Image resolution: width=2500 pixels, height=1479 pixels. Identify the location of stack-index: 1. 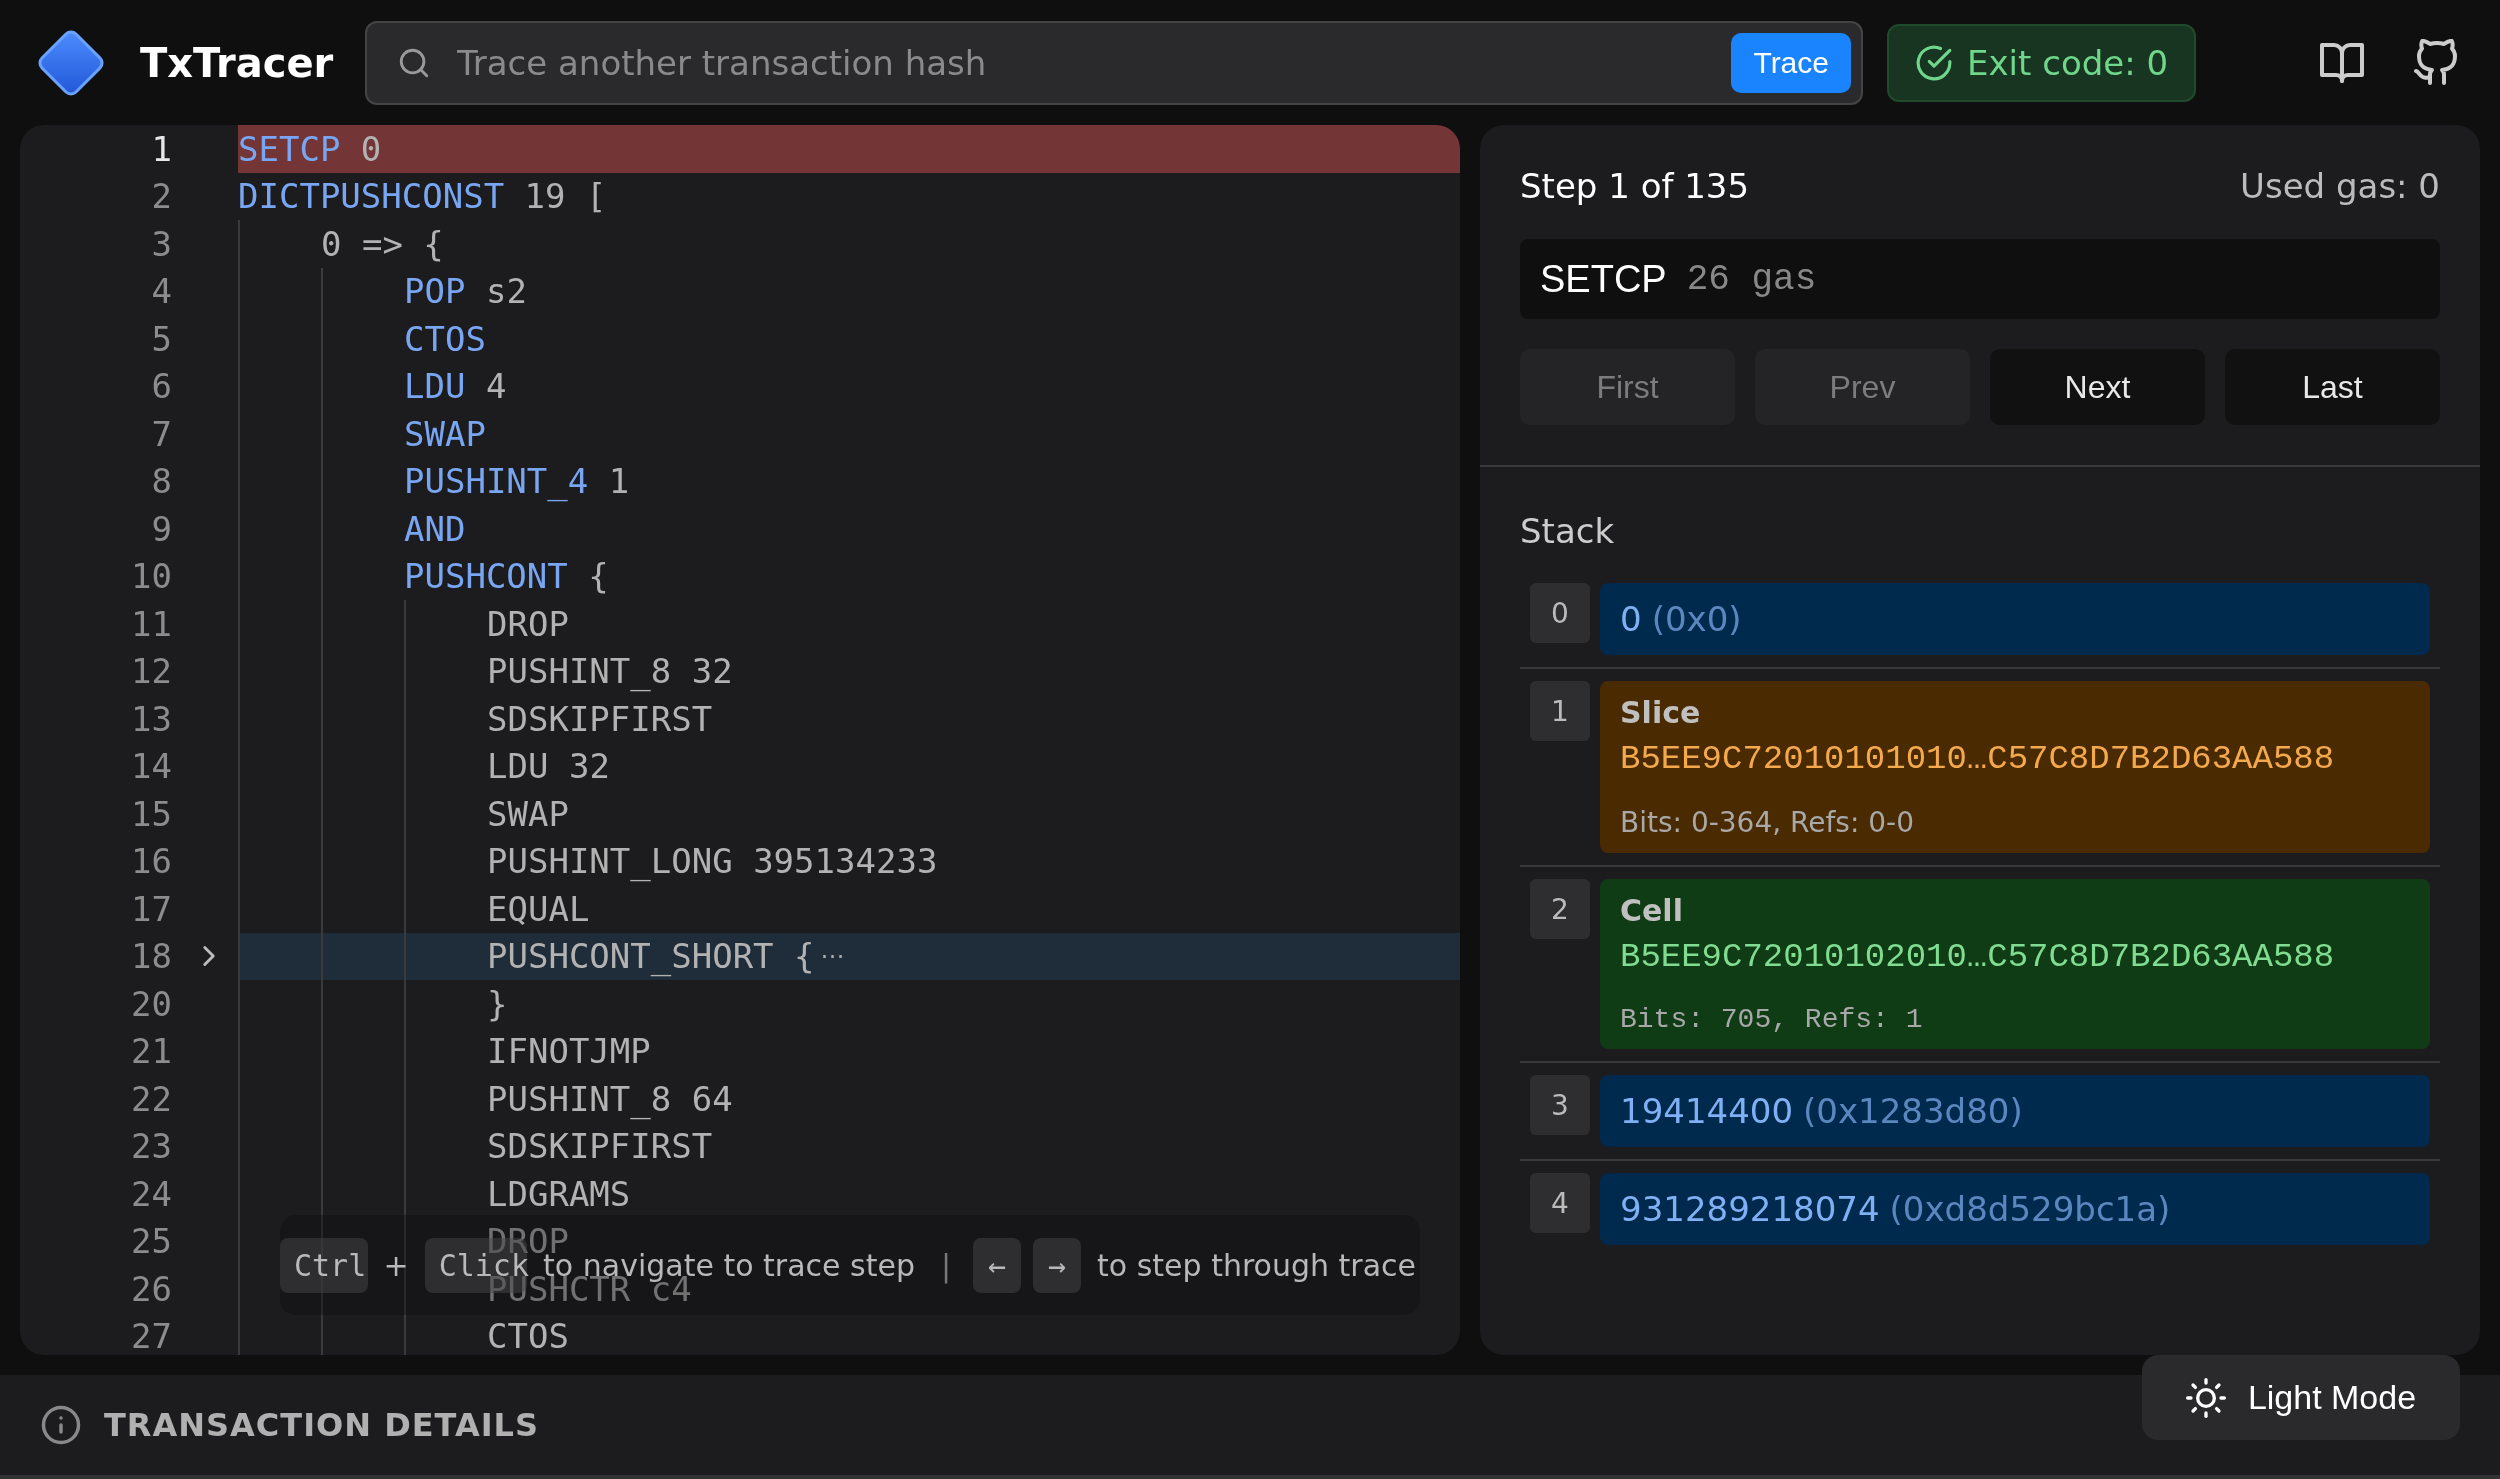
(1560, 711).